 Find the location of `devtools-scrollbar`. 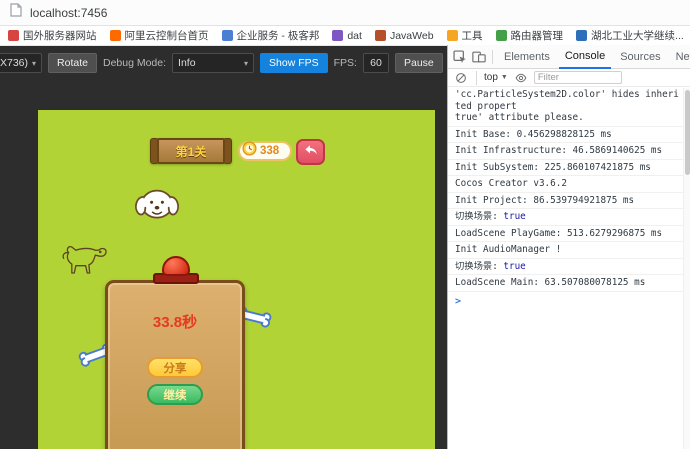

devtools-scrollbar is located at coordinates (686, 268).